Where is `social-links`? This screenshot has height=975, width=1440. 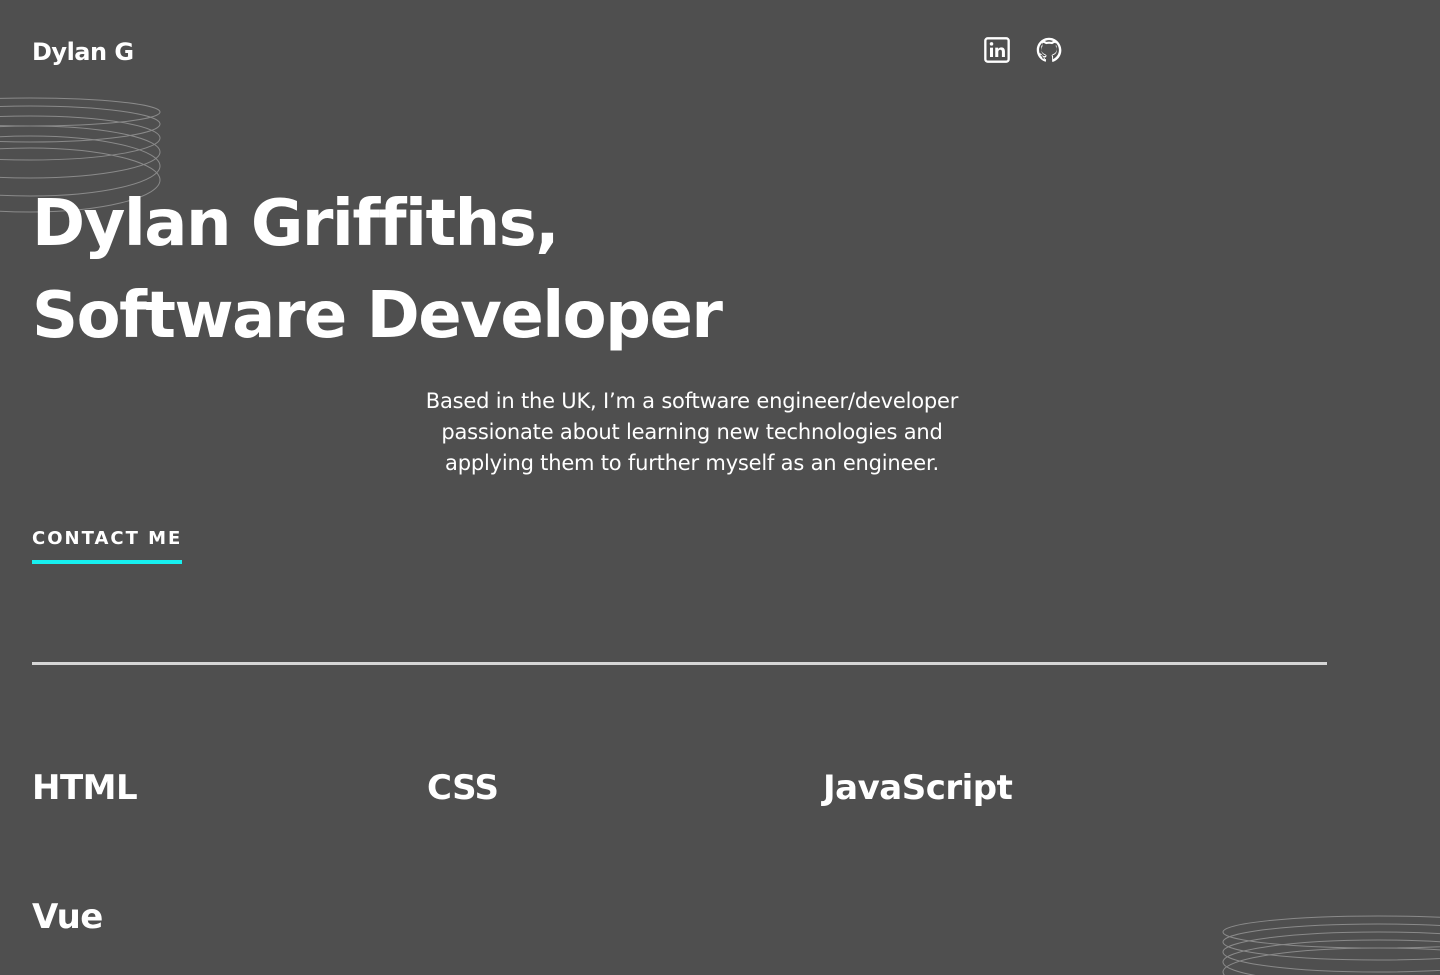 social-links is located at coordinates (1023, 50).